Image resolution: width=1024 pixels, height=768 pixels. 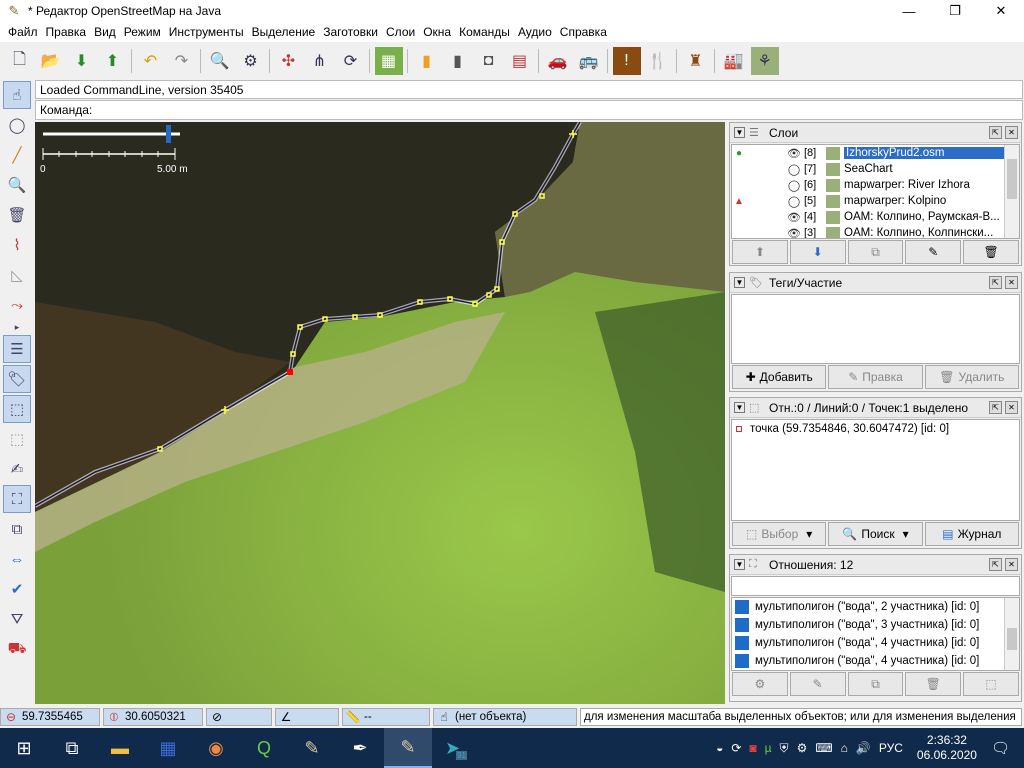 What do you see at coordinates (458, 61) in the screenshot?
I see `road-icon: ▮` at bounding box center [458, 61].